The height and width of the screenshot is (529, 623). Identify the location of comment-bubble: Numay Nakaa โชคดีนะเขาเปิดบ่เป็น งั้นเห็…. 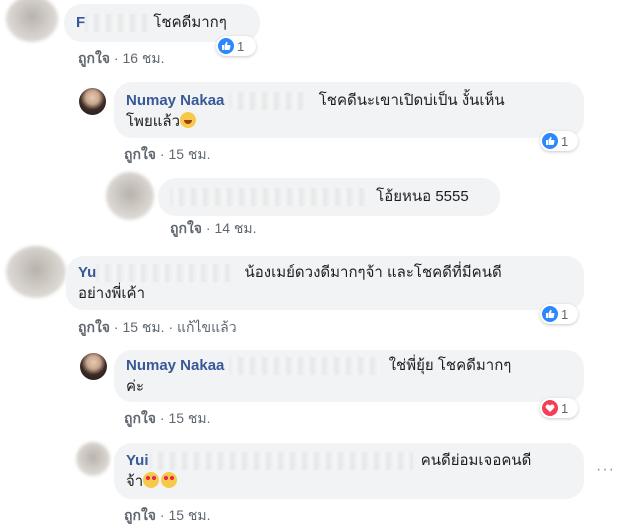
(349, 110).